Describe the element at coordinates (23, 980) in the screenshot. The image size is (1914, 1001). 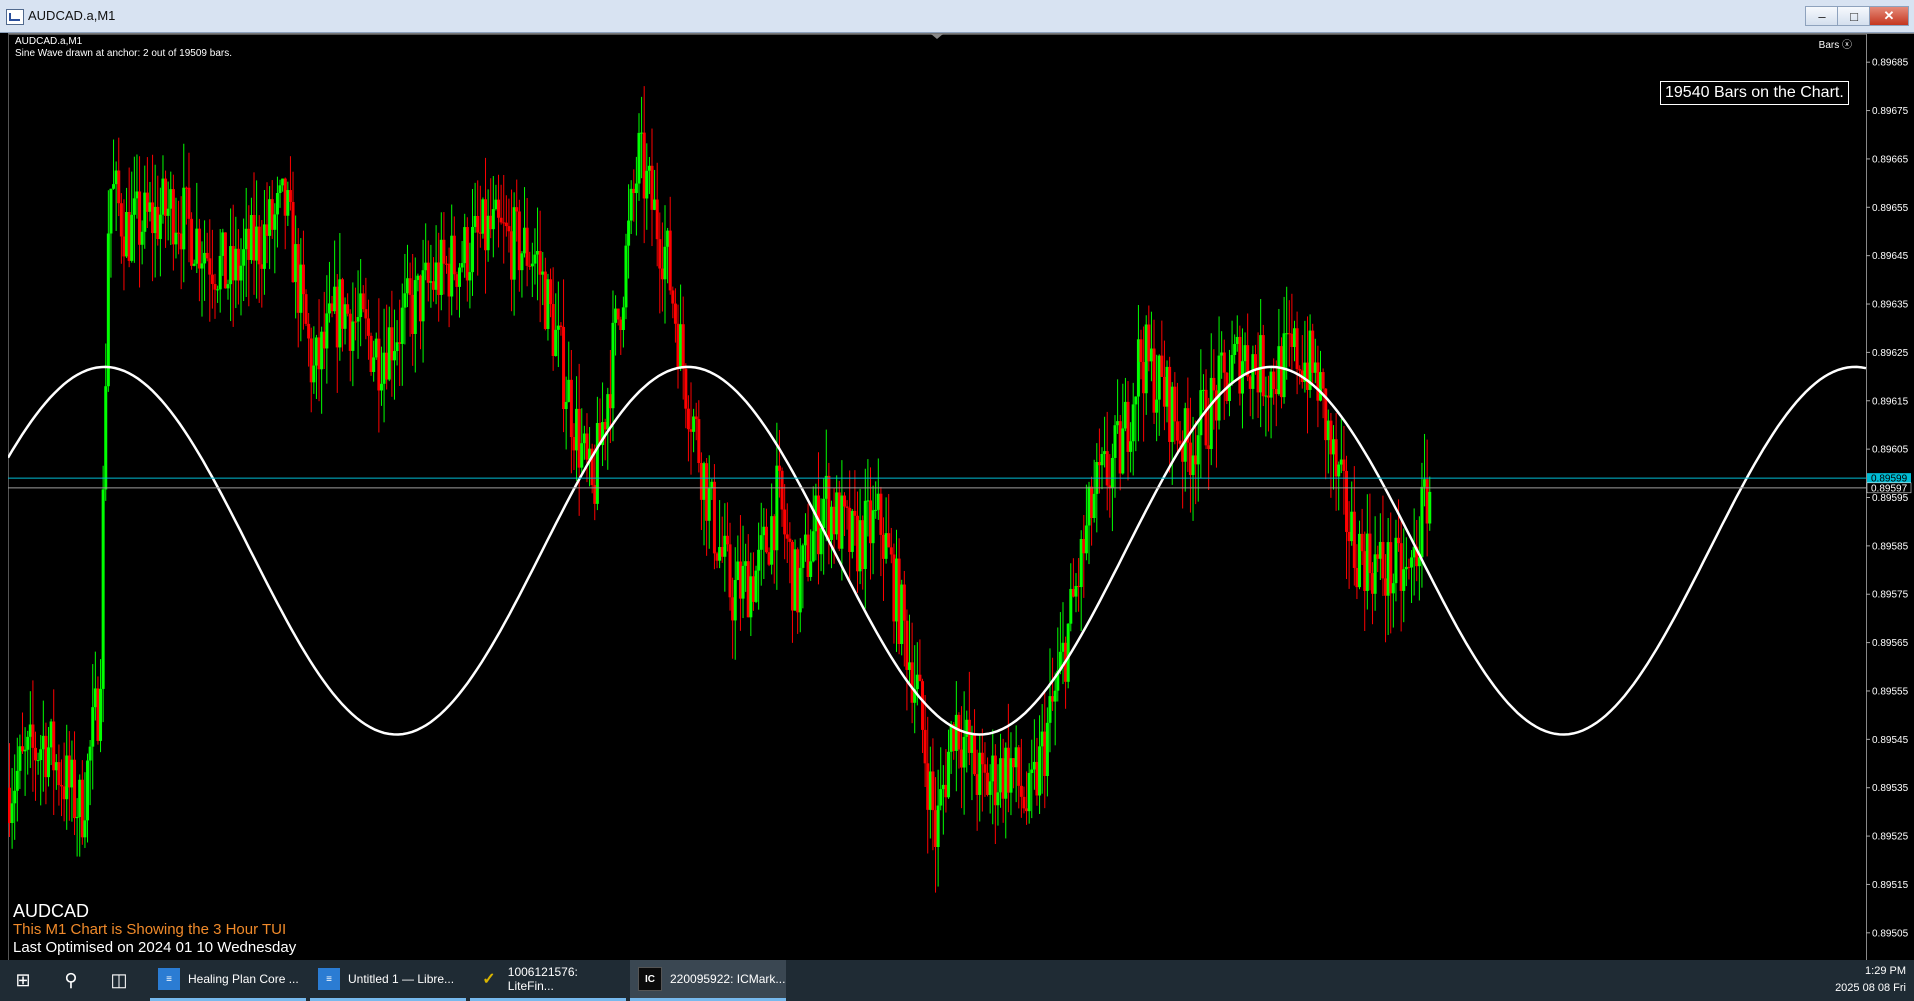
I see `start-icon: ⊞` at that location.